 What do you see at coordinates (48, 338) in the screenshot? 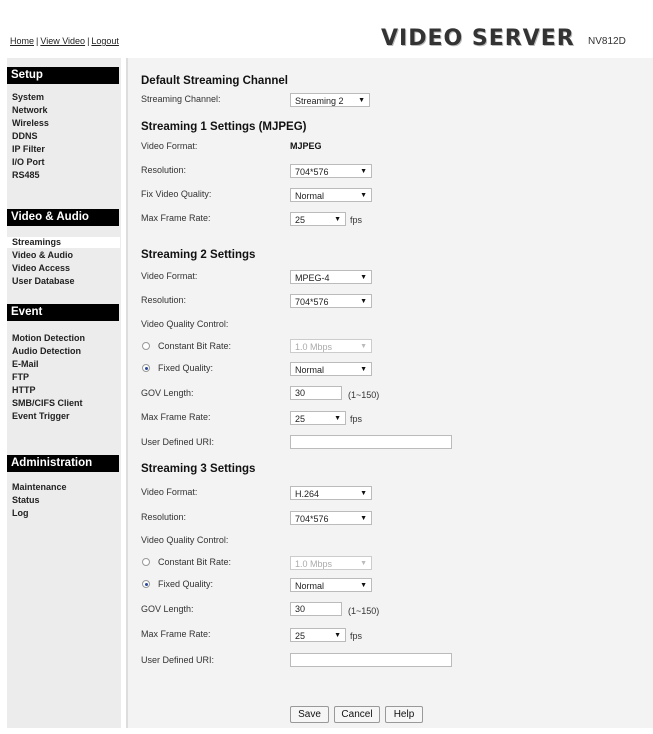
I see `sidebar-item-motion-detection: Motion Detection` at bounding box center [48, 338].